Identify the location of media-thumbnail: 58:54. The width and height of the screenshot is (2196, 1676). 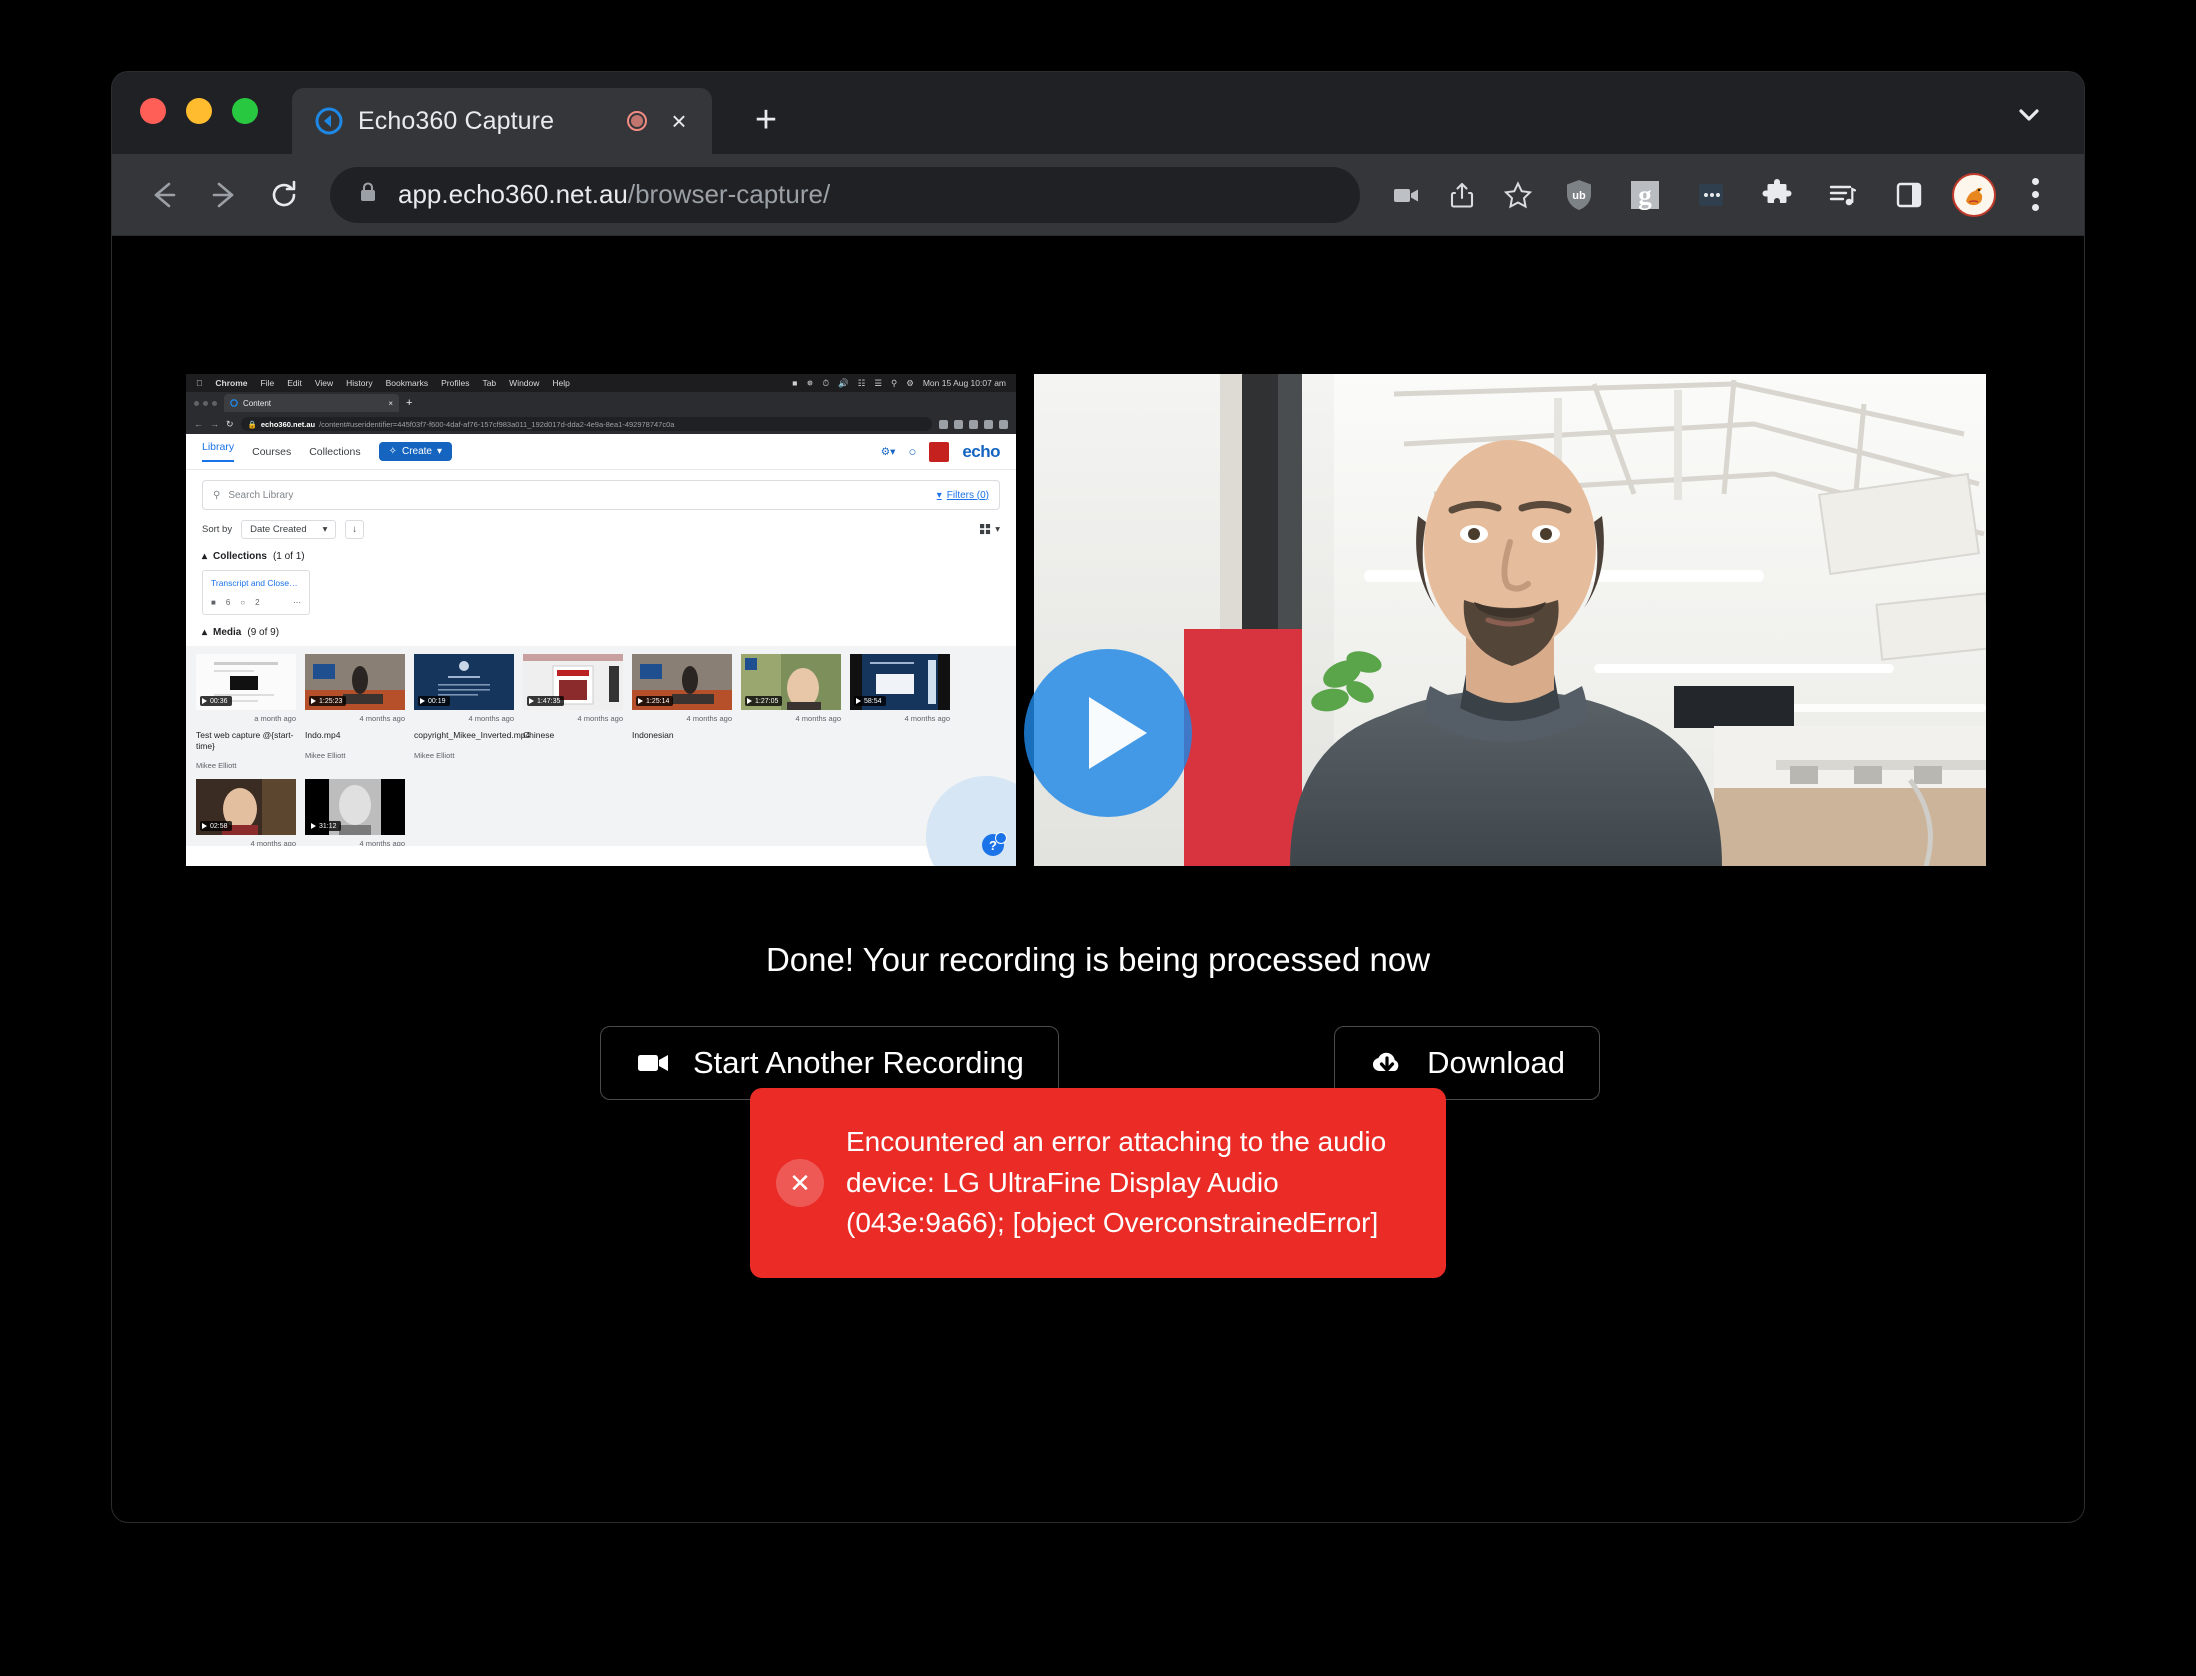
(900, 682).